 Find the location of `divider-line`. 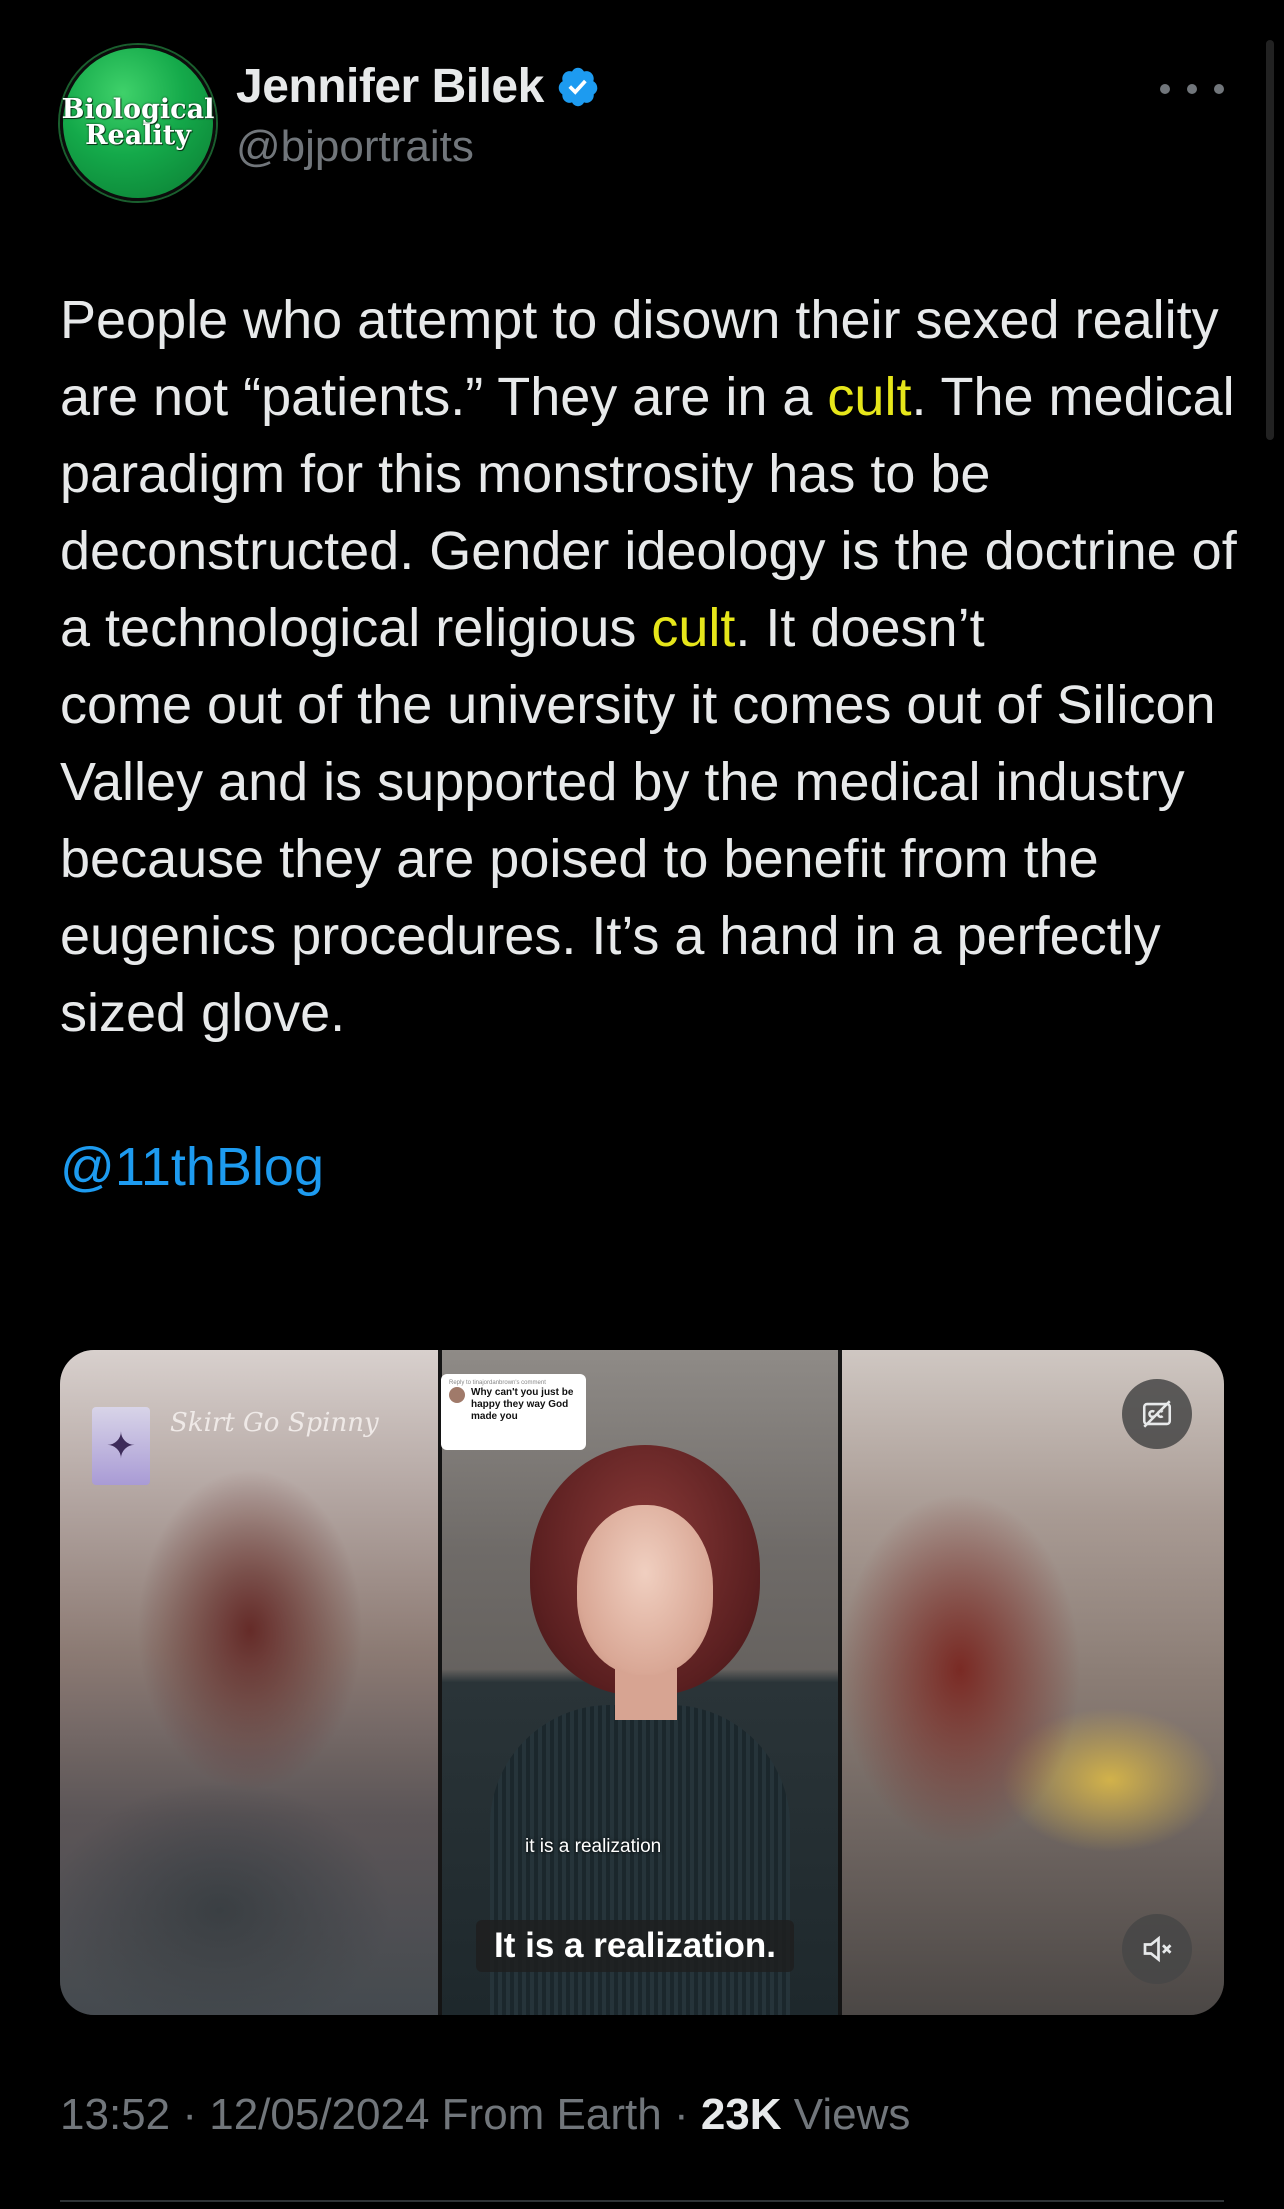

divider-line is located at coordinates (642, 2201).